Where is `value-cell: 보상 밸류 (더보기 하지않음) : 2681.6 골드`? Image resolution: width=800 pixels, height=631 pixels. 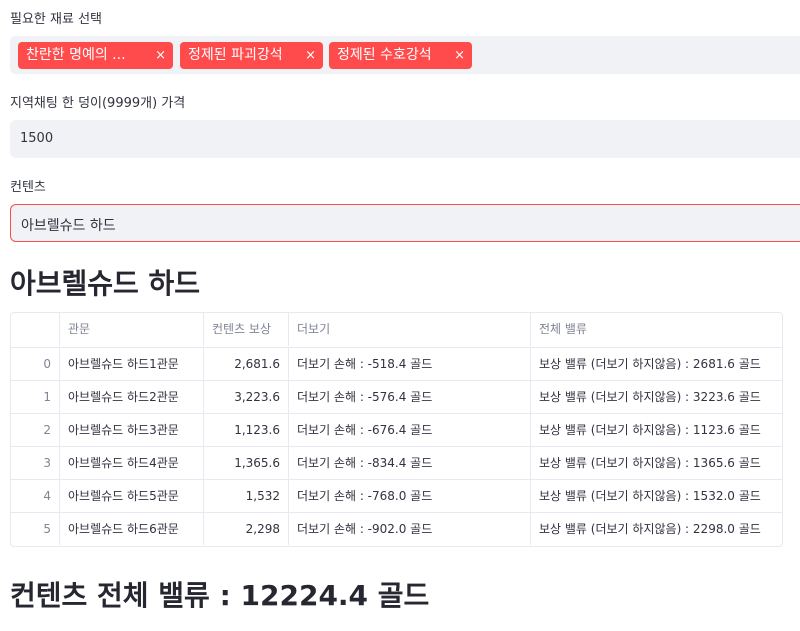 value-cell: 보상 밸류 (더보기 하지않음) : 2681.6 골드 is located at coordinates (656, 364).